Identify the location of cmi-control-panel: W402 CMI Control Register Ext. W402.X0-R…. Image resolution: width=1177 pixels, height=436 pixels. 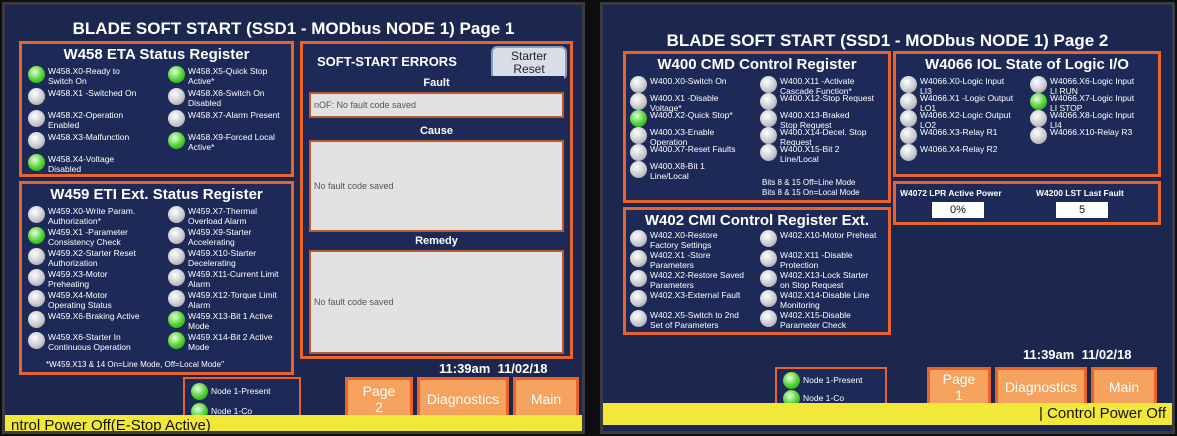
(757, 271).